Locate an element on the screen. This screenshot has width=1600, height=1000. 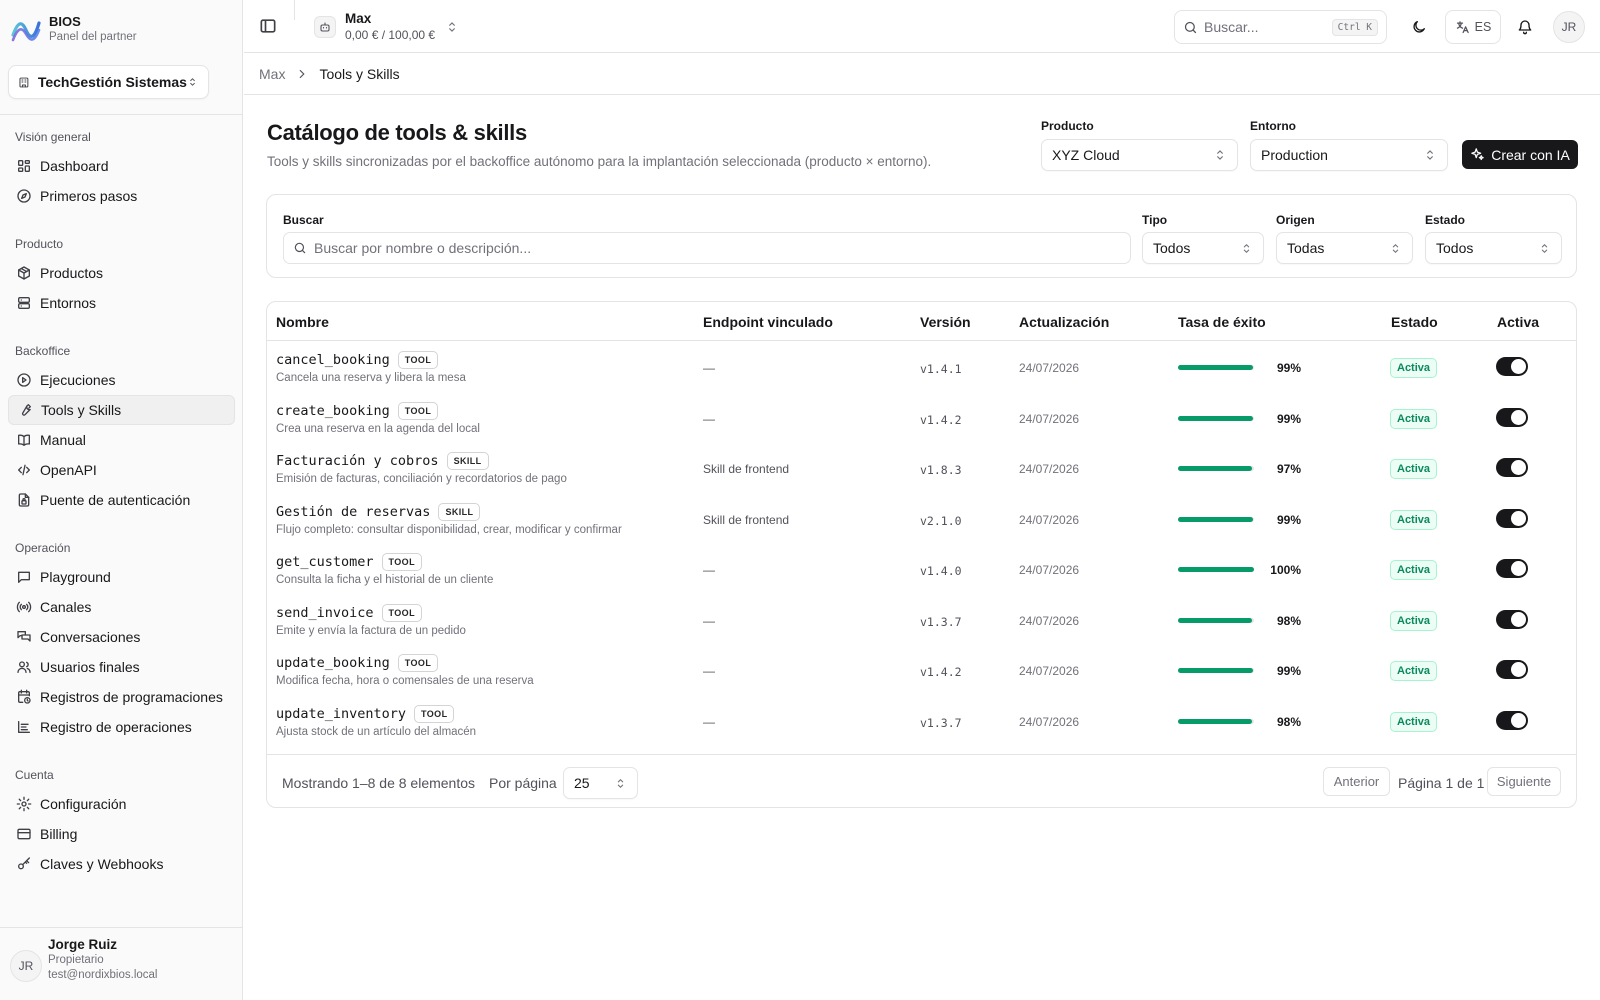
sidebar-item-registro-de-operaciones: Registro de operaciones is located at coordinates (121, 727).